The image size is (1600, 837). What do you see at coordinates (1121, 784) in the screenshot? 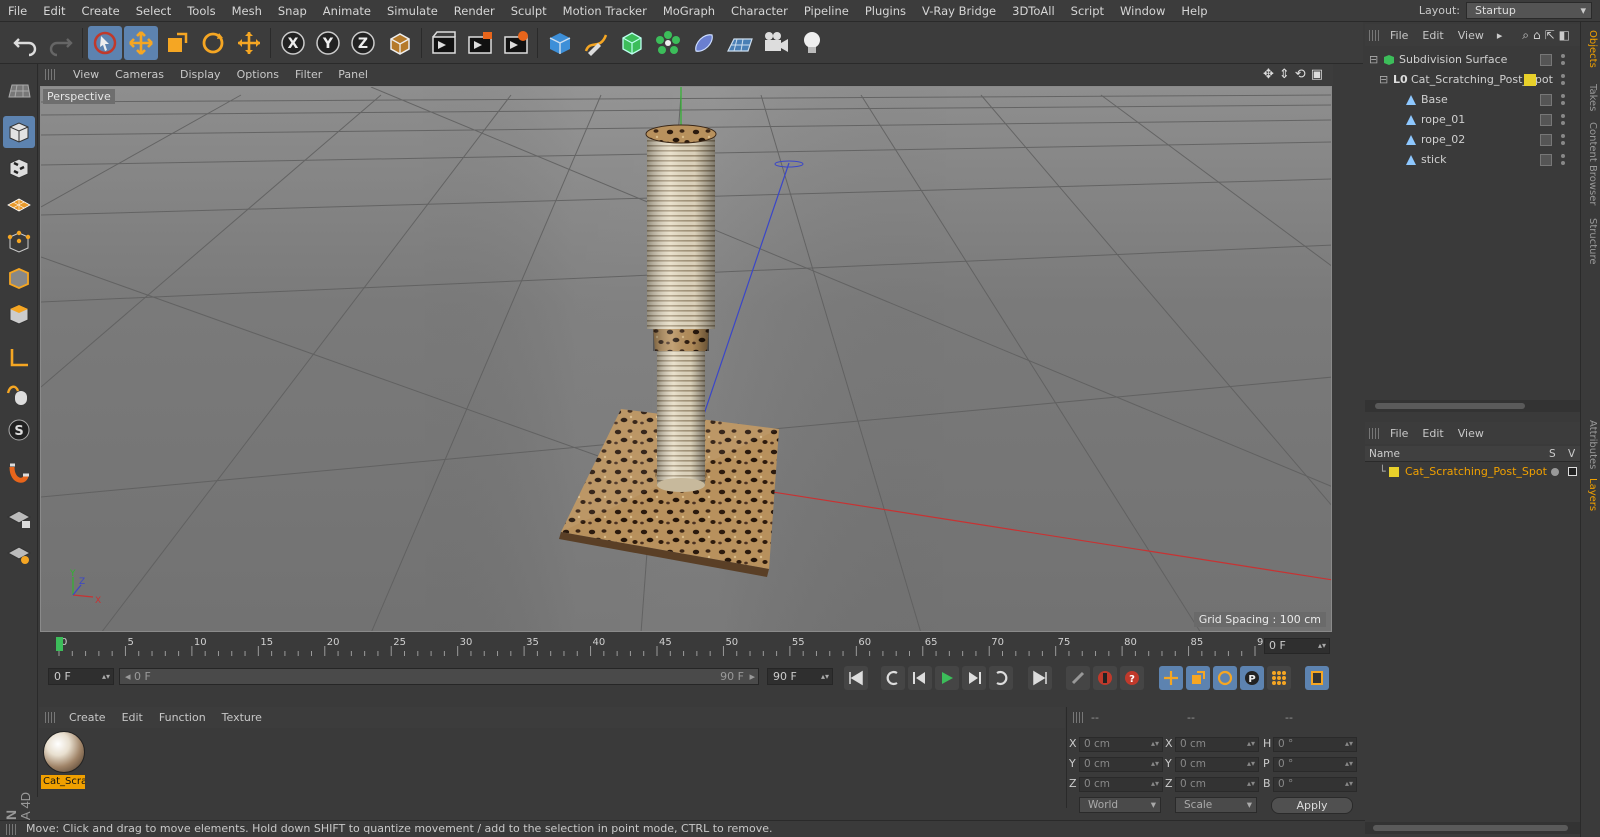
I see `pos-z-field: 0 cm ▴▾` at bounding box center [1121, 784].